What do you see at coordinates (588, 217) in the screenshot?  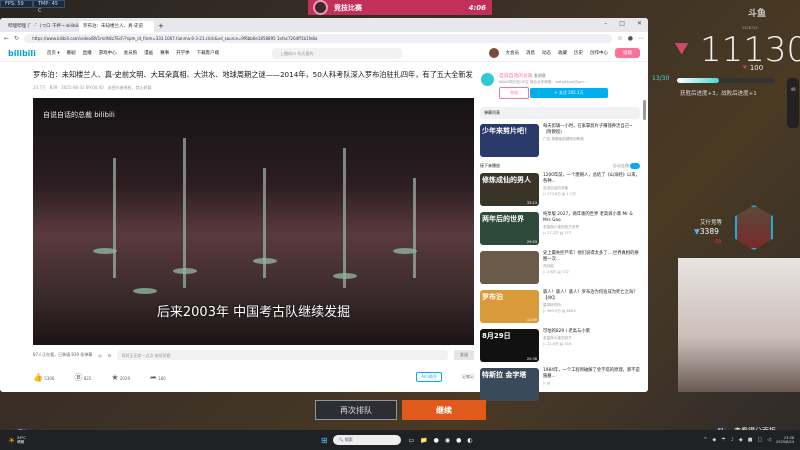 I see `rec-title: 纯享版 2027，两年後的世界 老高與小茉 Mr & Mrs Gao` at bounding box center [588, 217].